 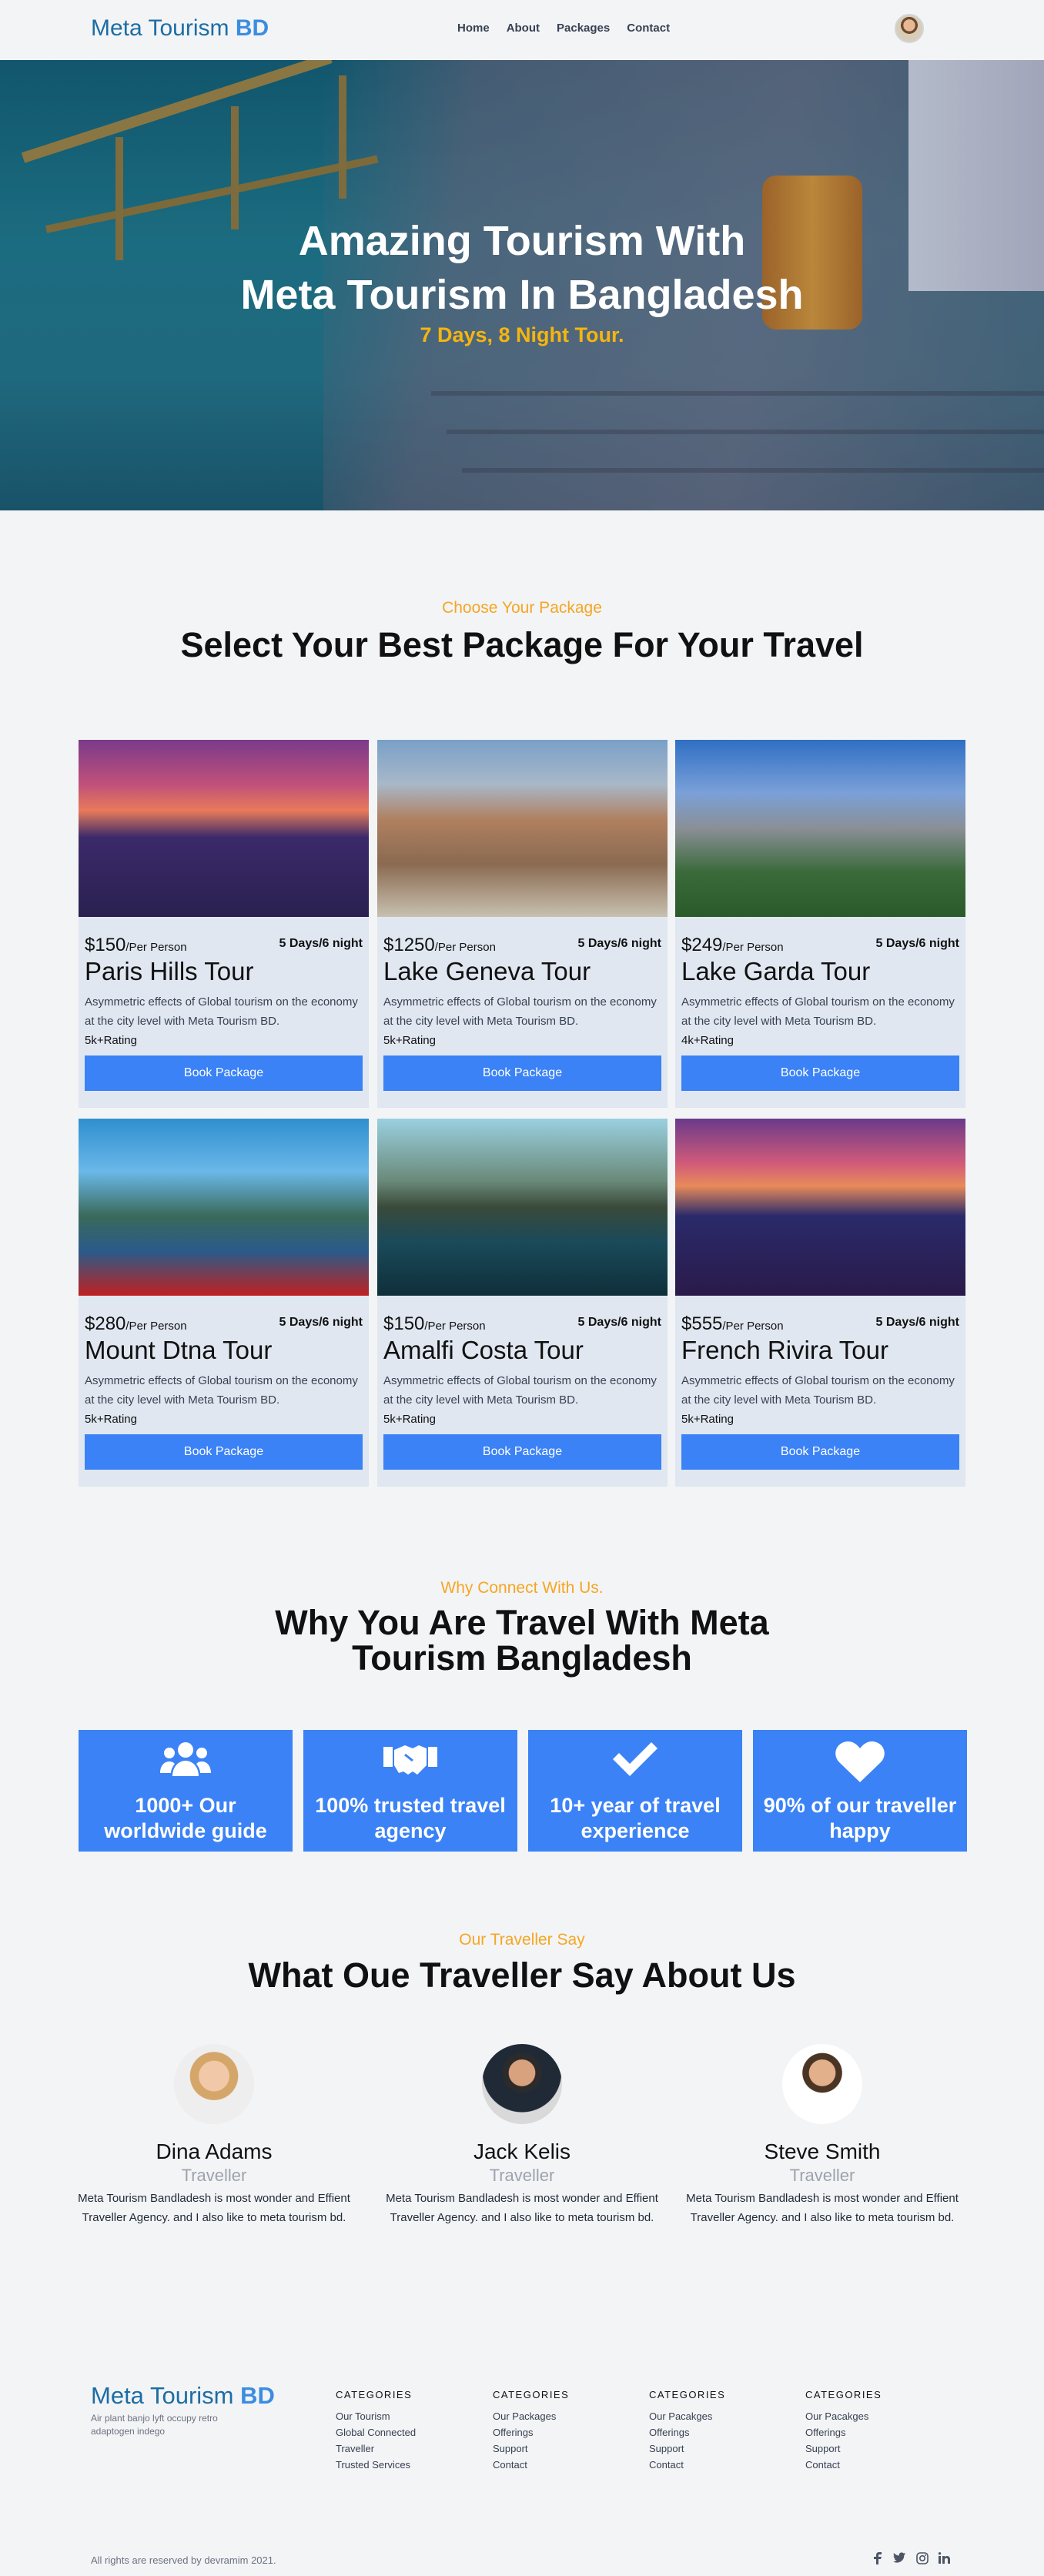 I want to click on nav-link-packages: Packages, so click(x=583, y=29).